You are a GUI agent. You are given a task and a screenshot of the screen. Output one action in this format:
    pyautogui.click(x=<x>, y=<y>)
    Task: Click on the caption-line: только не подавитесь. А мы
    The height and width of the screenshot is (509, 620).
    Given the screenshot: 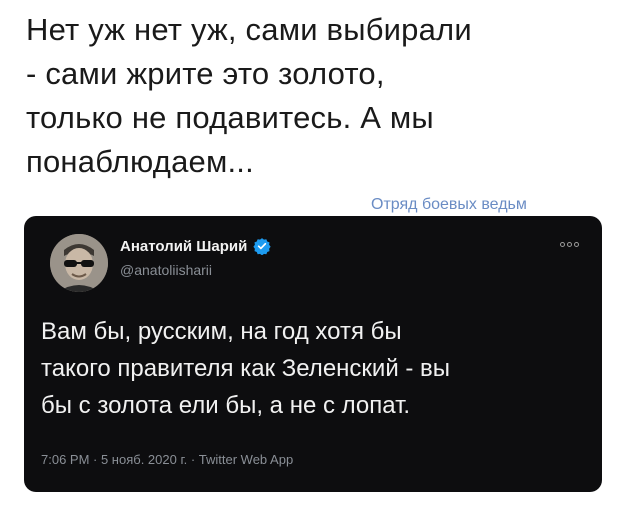 What is the action you would take?
    pyautogui.click(x=230, y=117)
    